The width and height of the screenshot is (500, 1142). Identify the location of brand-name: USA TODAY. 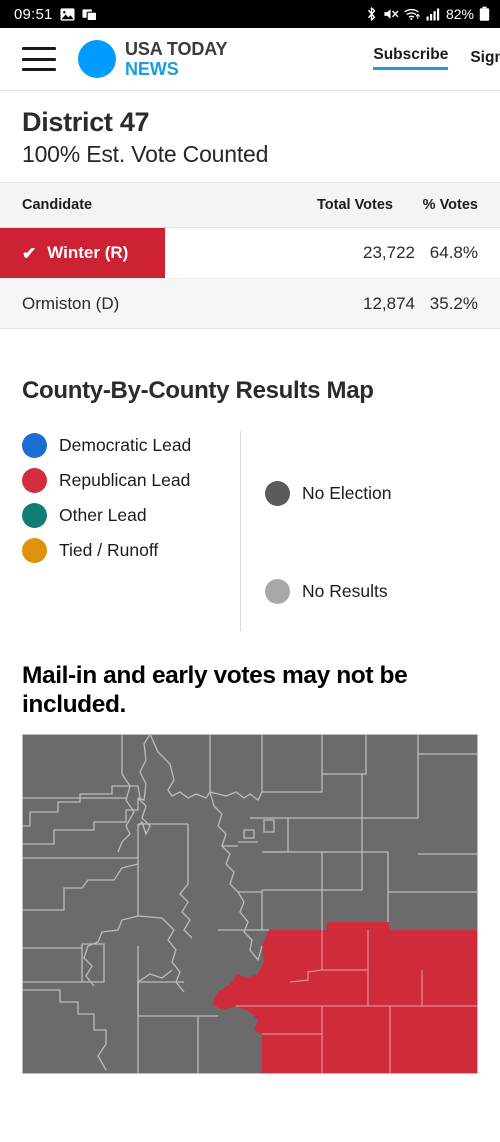
(176, 49).